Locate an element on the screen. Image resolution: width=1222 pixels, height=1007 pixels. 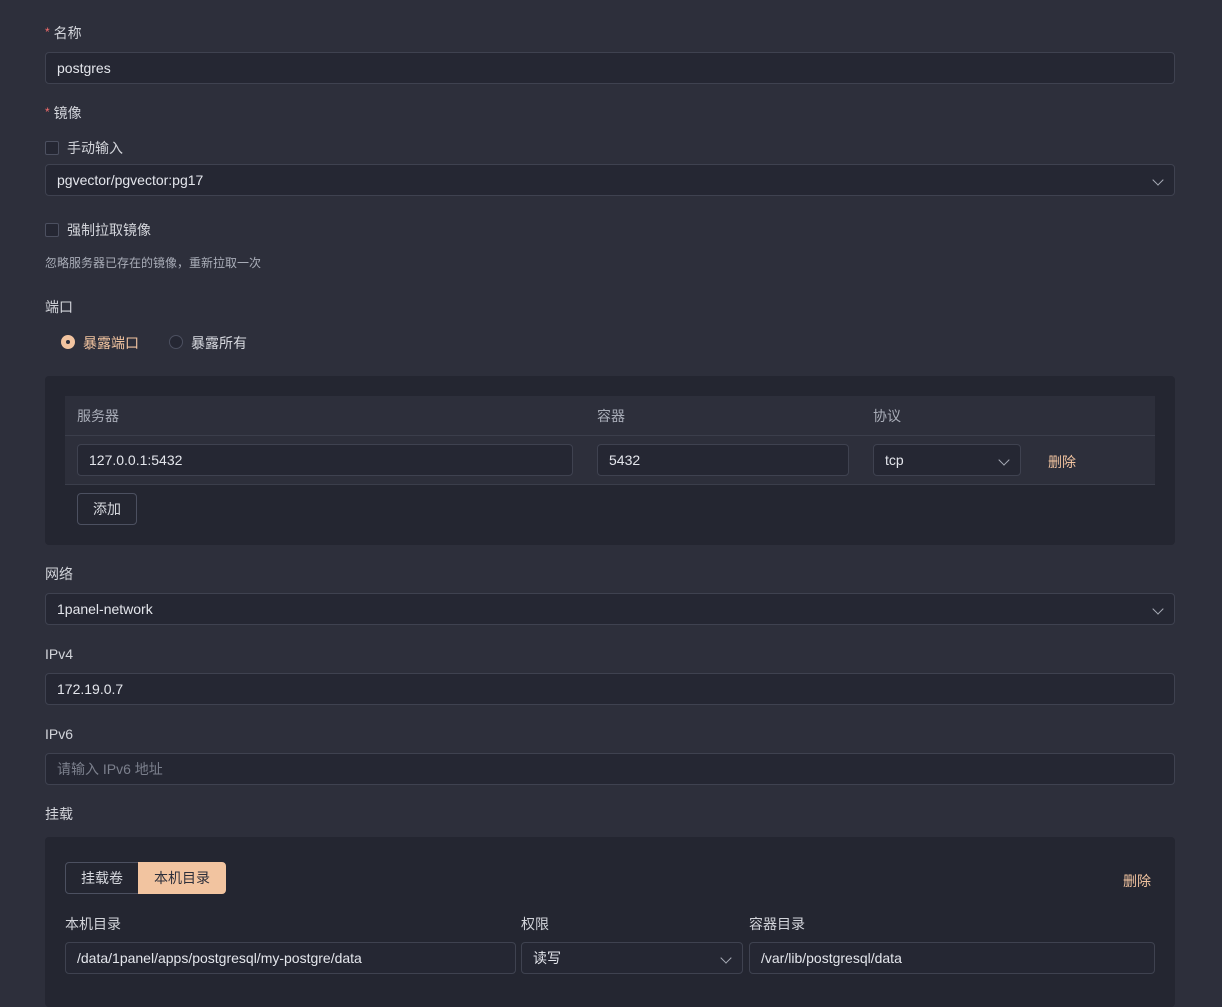
tab-volume: 挂载卷 is located at coordinates (102, 878).